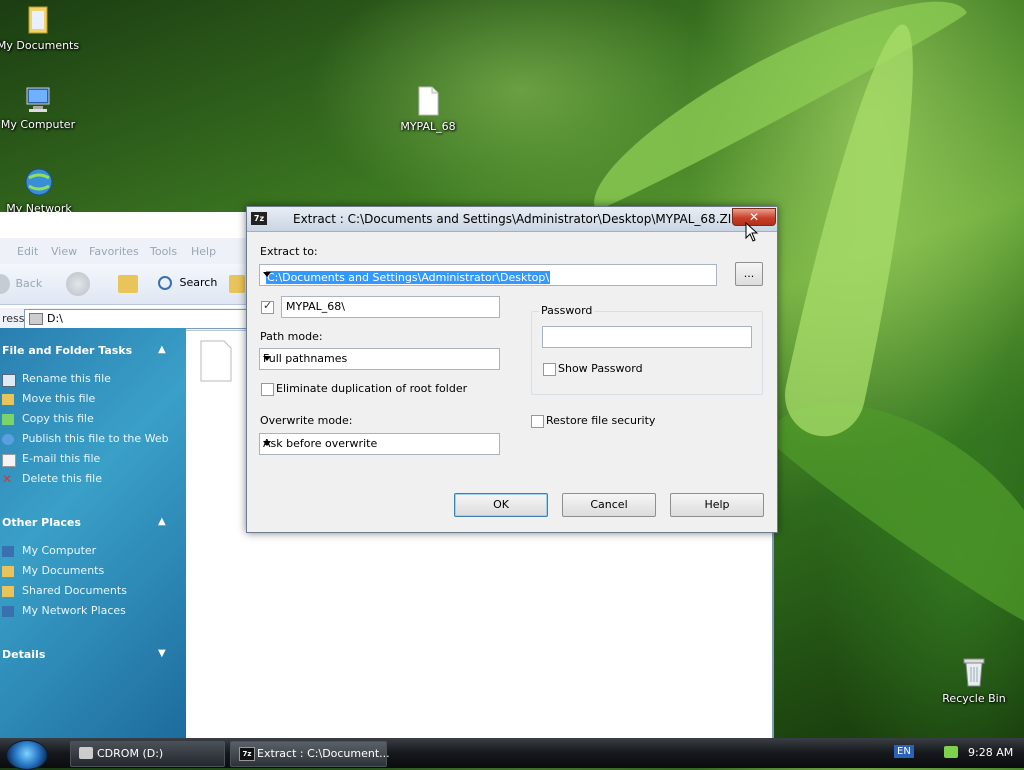 The height and width of the screenshot is (770, 1024). Describe the element at coordinates (371, 388) in the screenshot. I see `eliminate-duplication-label: Eliminate duplication of root folder` at that location.